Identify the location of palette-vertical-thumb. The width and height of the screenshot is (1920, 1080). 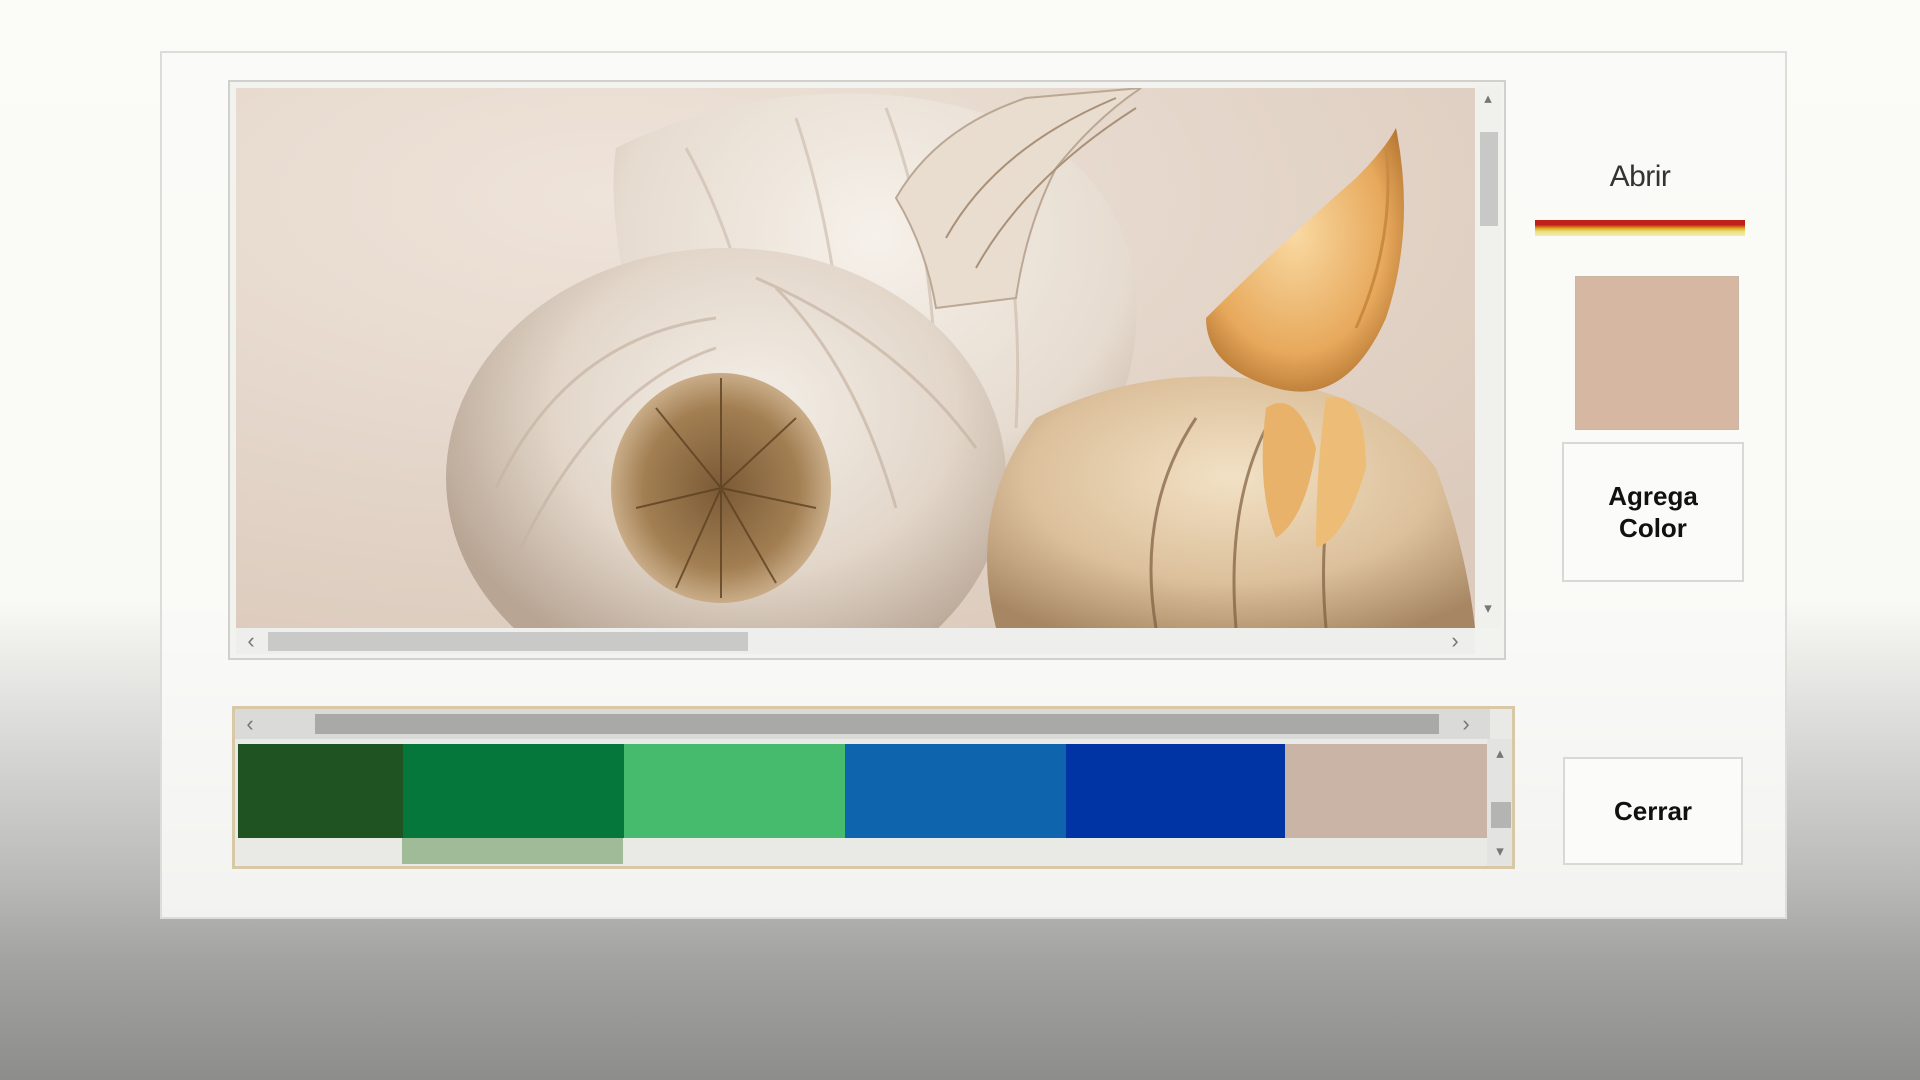
(1501, 815).